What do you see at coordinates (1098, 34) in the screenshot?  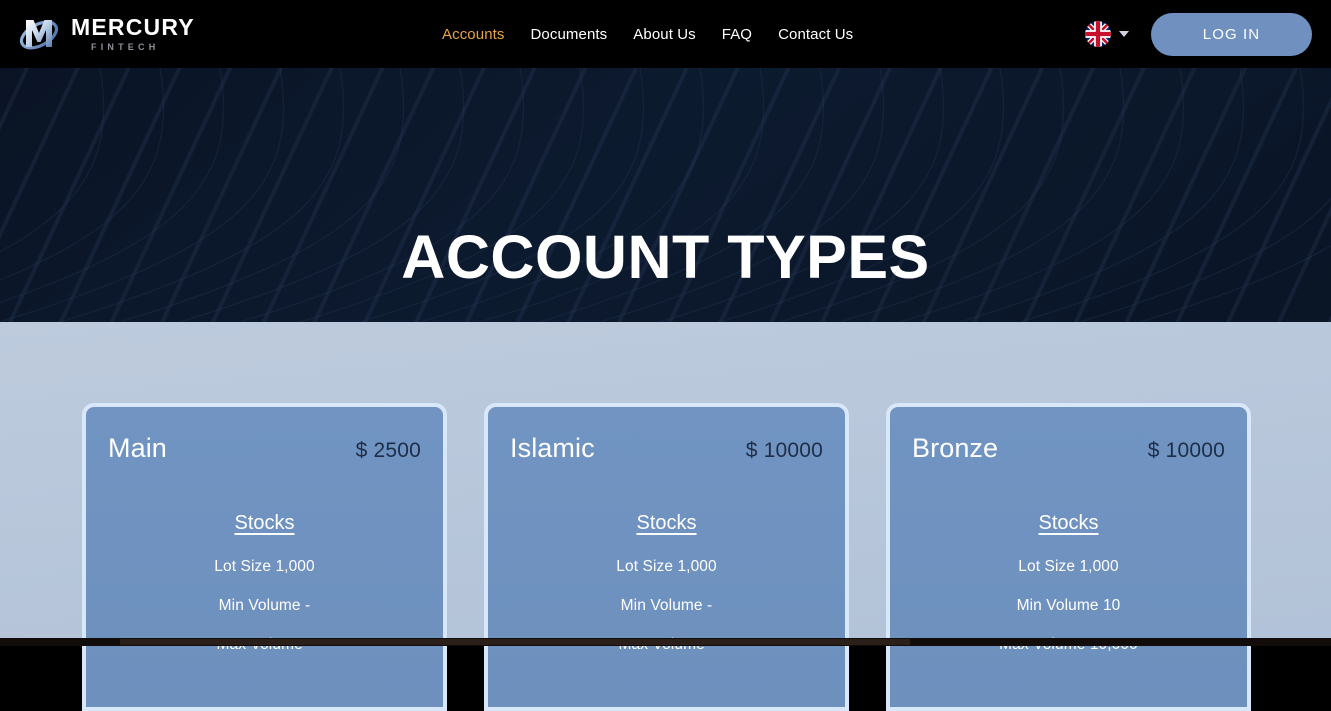 I see `uk-flag-icon` at bounding box center [1098, 34].